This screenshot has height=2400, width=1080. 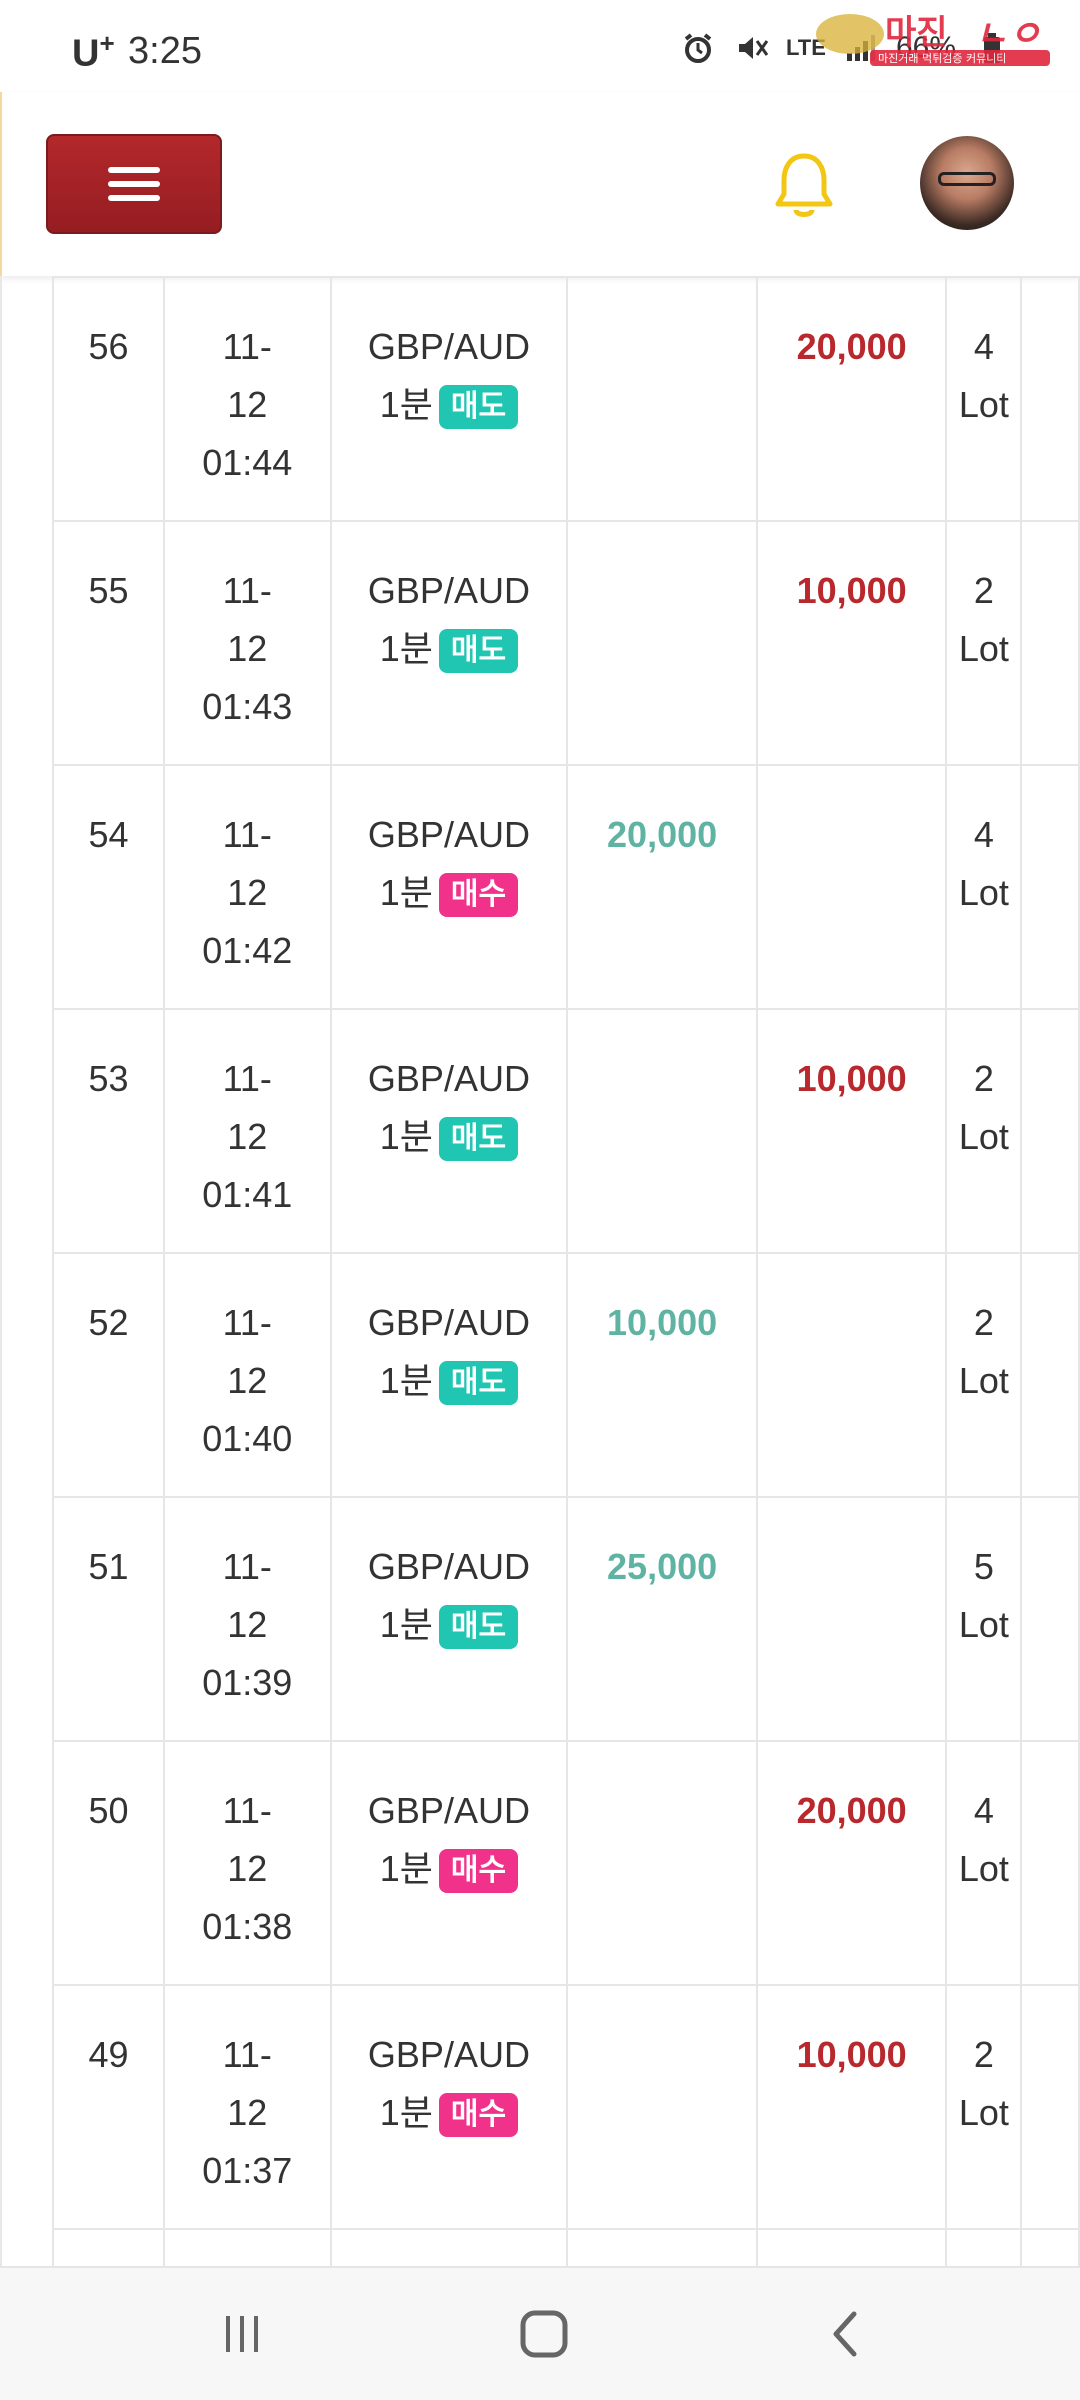 I want to click on app-header, so click(x=540, y=184).